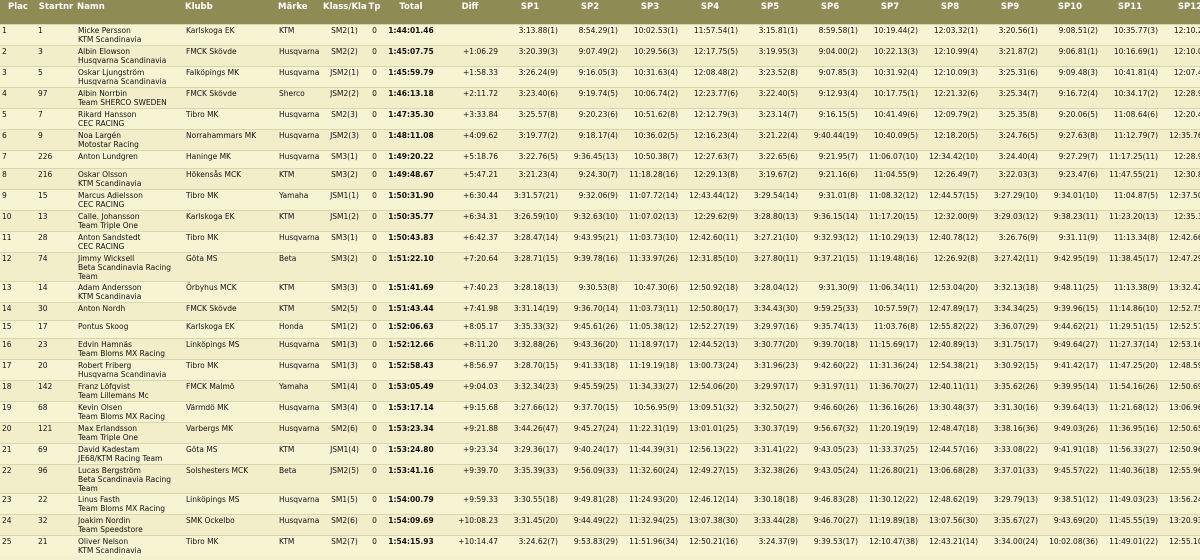  I want to click on column-header: Diff, so click(470, 12).